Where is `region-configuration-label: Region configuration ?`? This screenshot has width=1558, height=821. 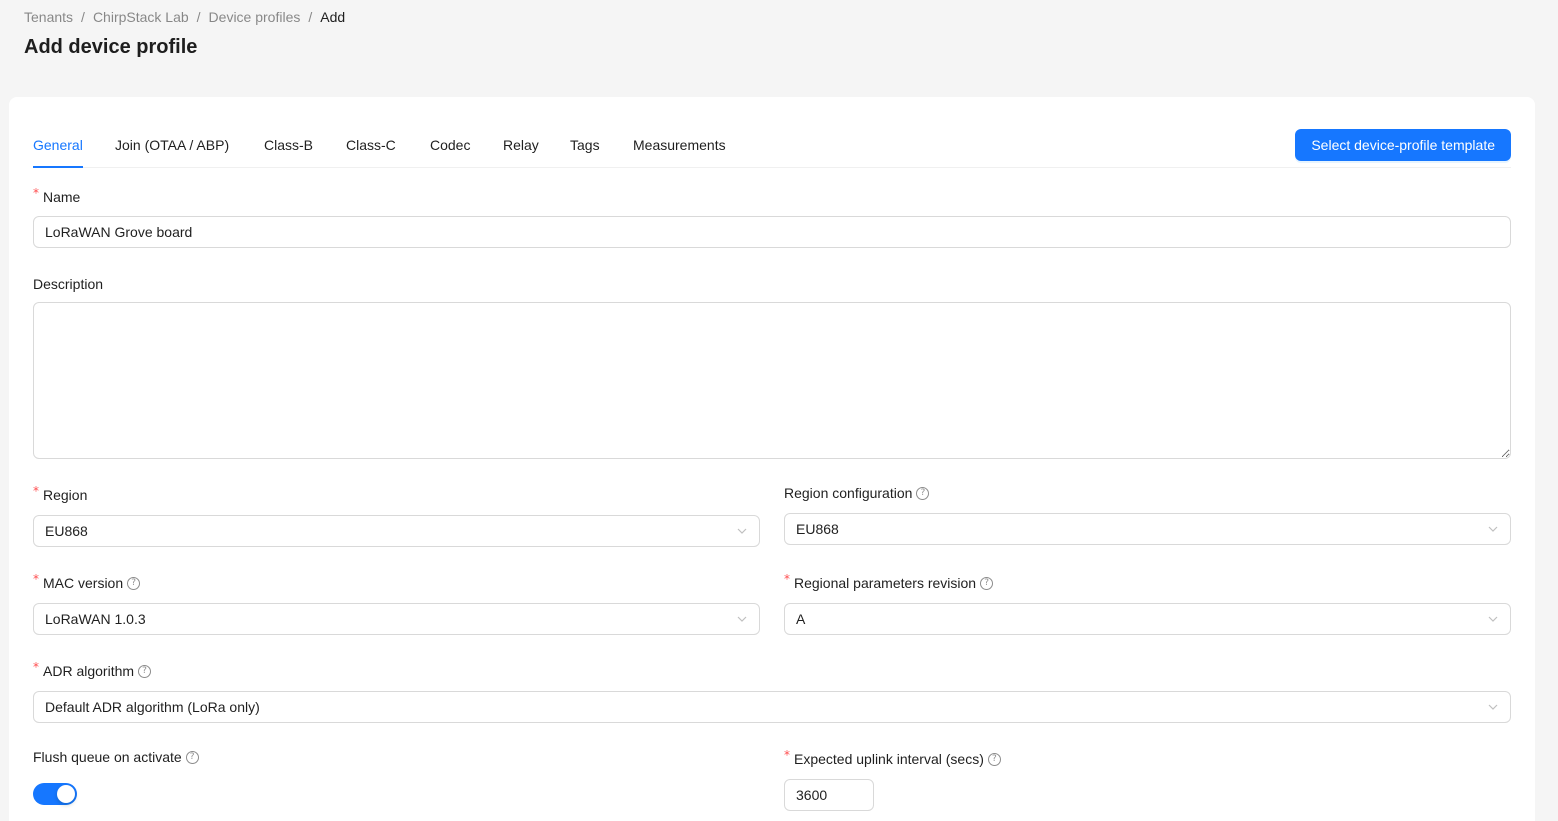
region-configuration-label: Region configuration ? is located at coordinates (857, 493).